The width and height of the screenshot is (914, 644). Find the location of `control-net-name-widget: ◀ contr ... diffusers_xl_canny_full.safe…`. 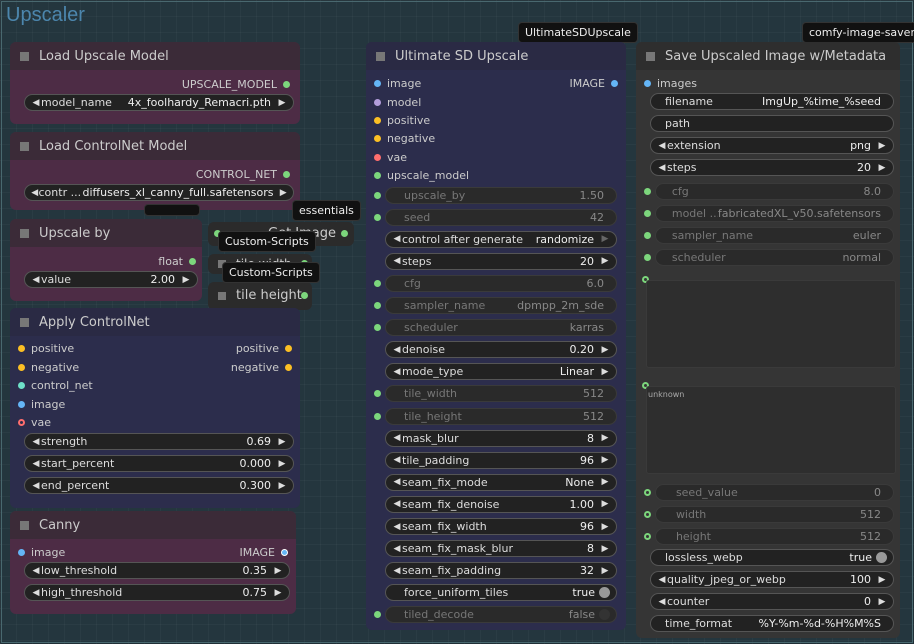

control-net-name-widget: ◀ contr ... diffusers_xl_canny_full.safe… is located at coordinates (159, 192).